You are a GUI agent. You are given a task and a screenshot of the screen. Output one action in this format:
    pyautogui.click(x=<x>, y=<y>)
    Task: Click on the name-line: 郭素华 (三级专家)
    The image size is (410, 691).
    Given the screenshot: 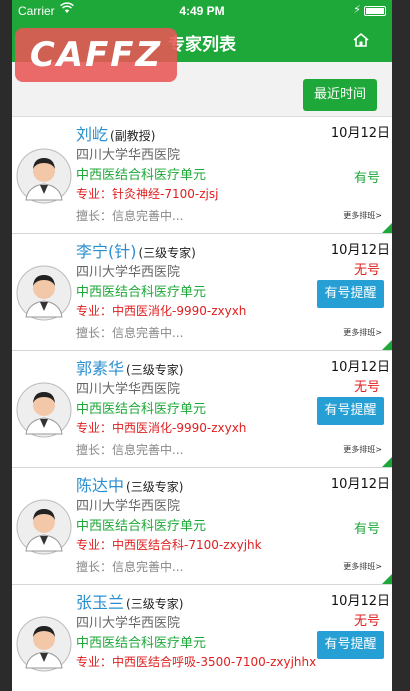 What is the action you would take?
    pyautogui.click(x=129, y=367)
    